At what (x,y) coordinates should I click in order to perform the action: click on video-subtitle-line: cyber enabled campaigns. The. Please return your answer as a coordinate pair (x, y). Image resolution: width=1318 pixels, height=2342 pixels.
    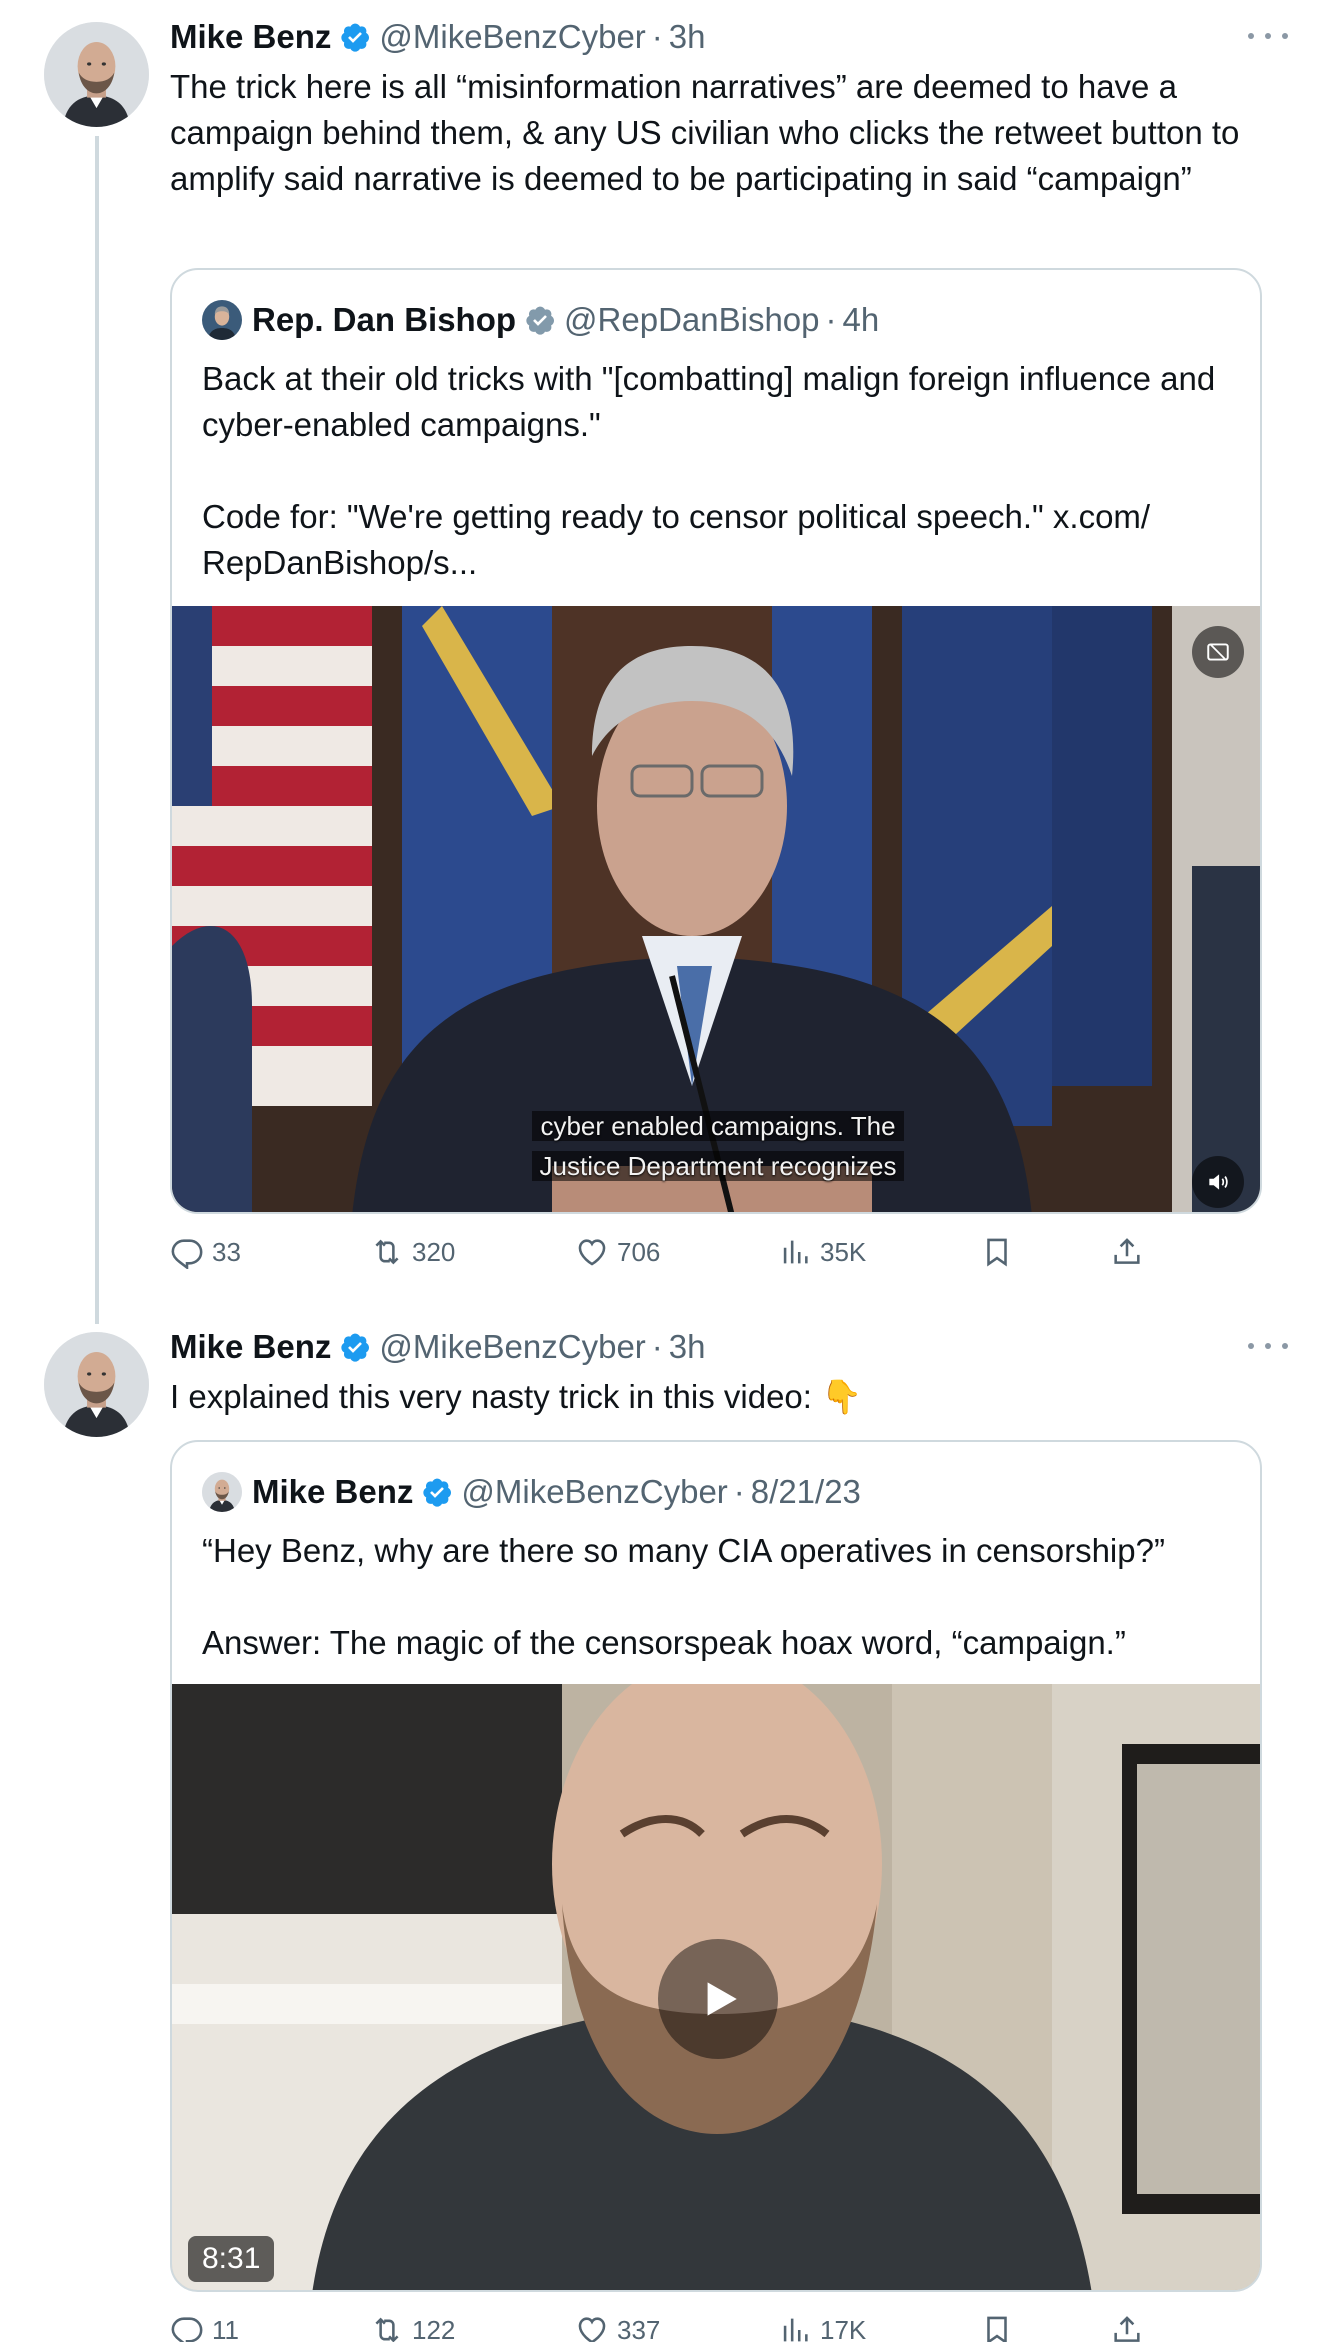
    Looking at the image, I should click on (716, 1126).